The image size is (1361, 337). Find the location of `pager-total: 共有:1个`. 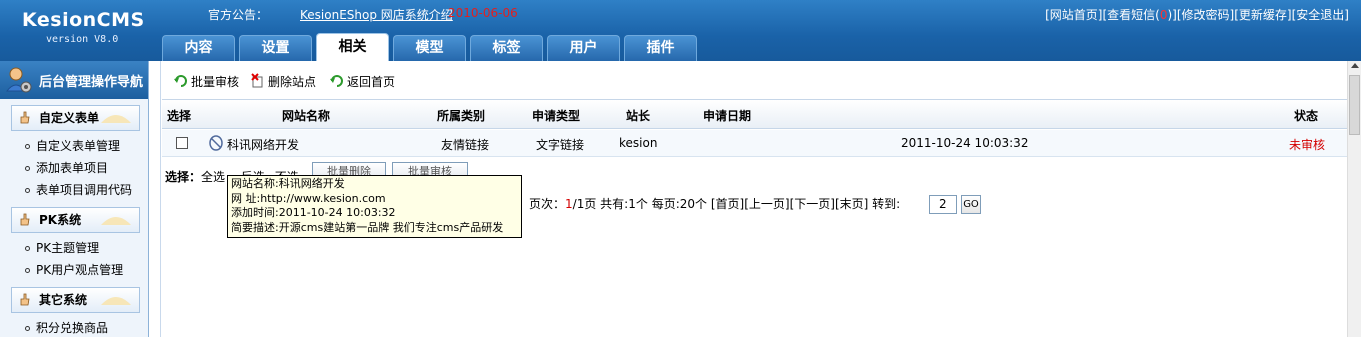

pager-total: 共有:1个 is located at coordinates (624, 204).